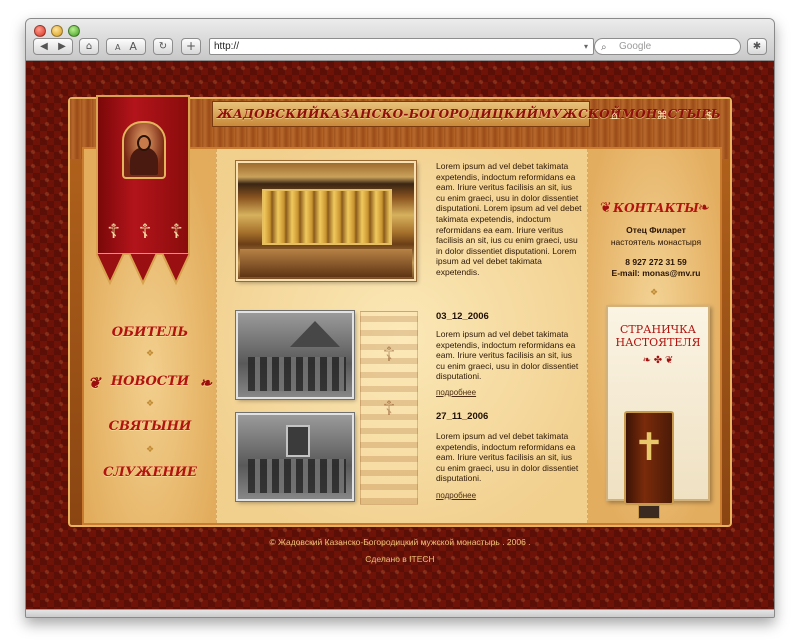 This screenshot has width=800, height=640. I want to click on pastor-page-title: СТРАНИЧКА НАСТОЯТЕЛЯ, so click(658, 336).